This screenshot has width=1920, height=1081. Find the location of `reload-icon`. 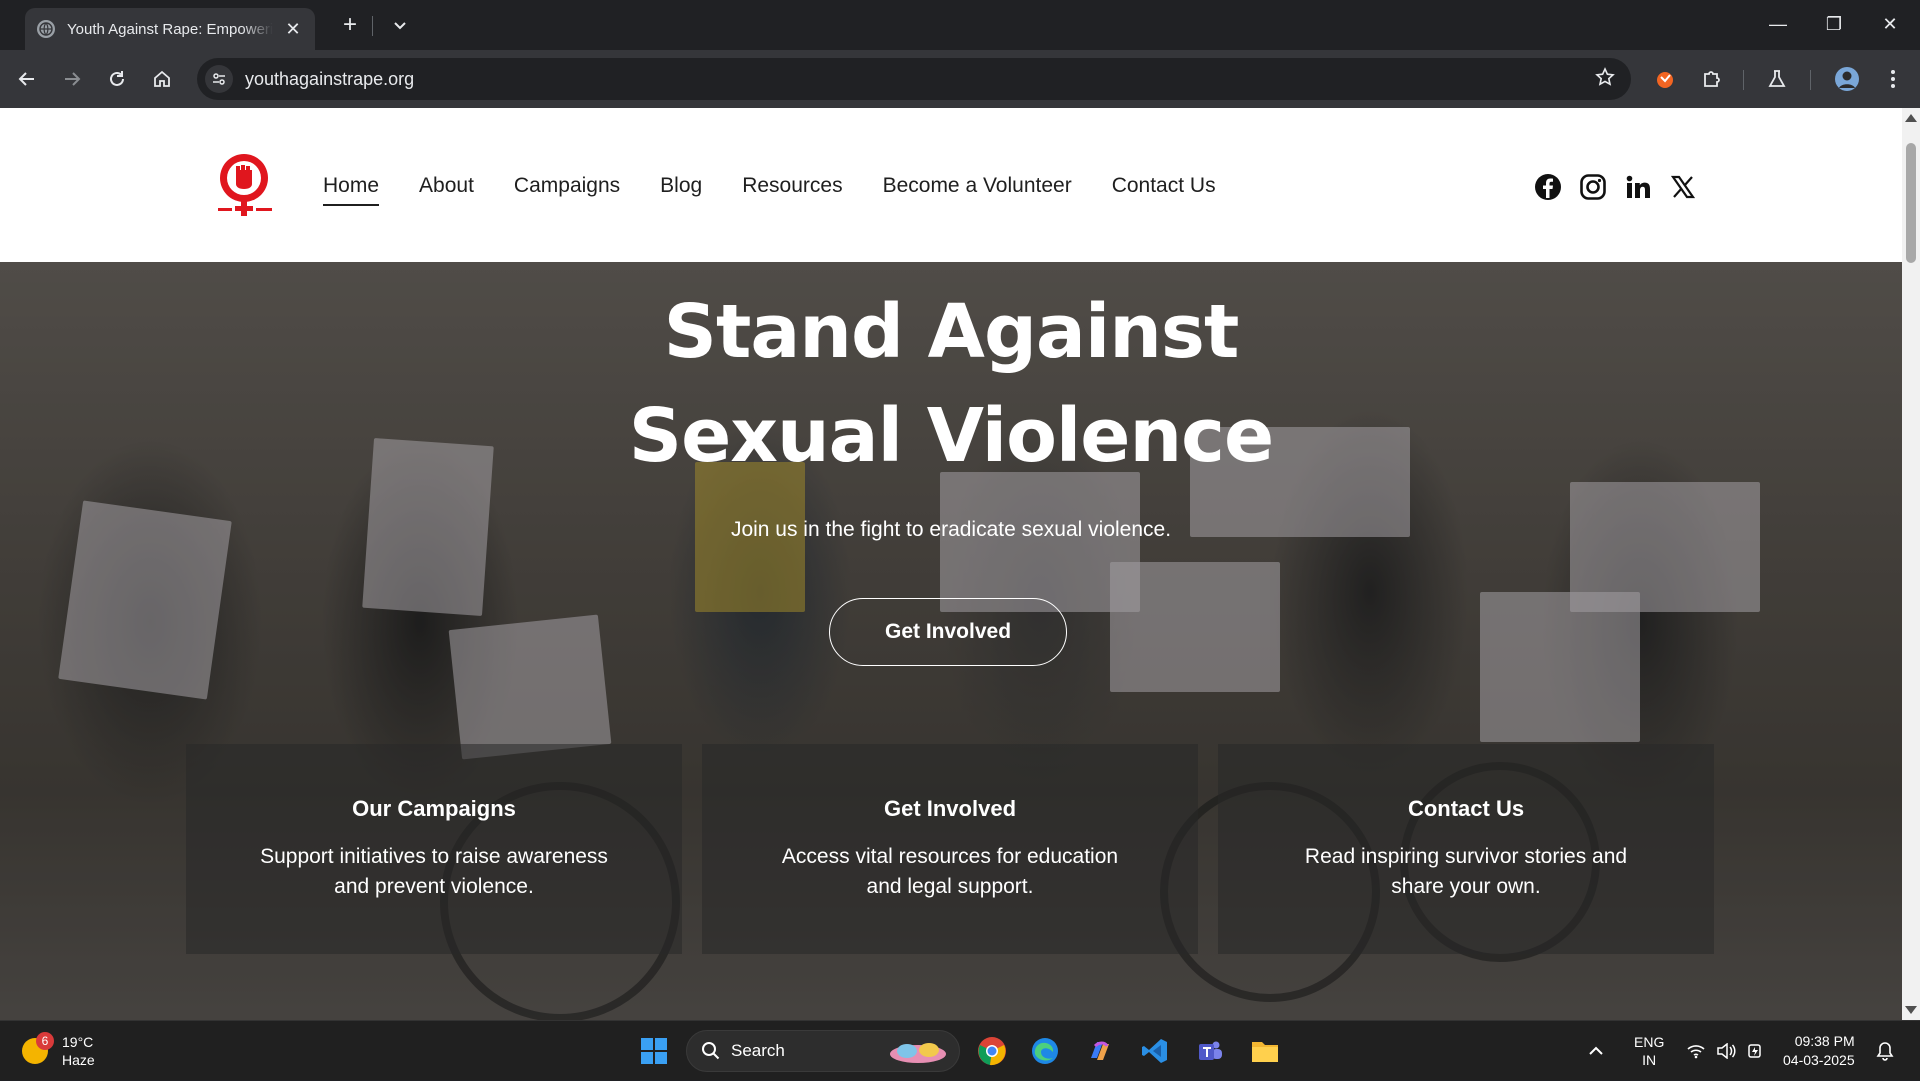

reload-icon is located at coordinates (117, 78).